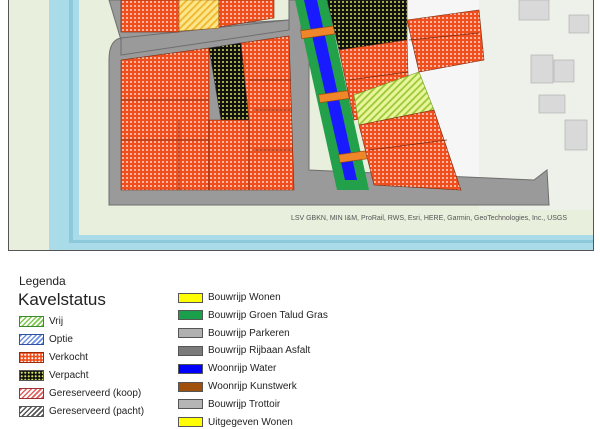 The height and width of the screenshot is (429, 600). I want to click on legend-status-verkocht: Verkocht, so click(53, 357).